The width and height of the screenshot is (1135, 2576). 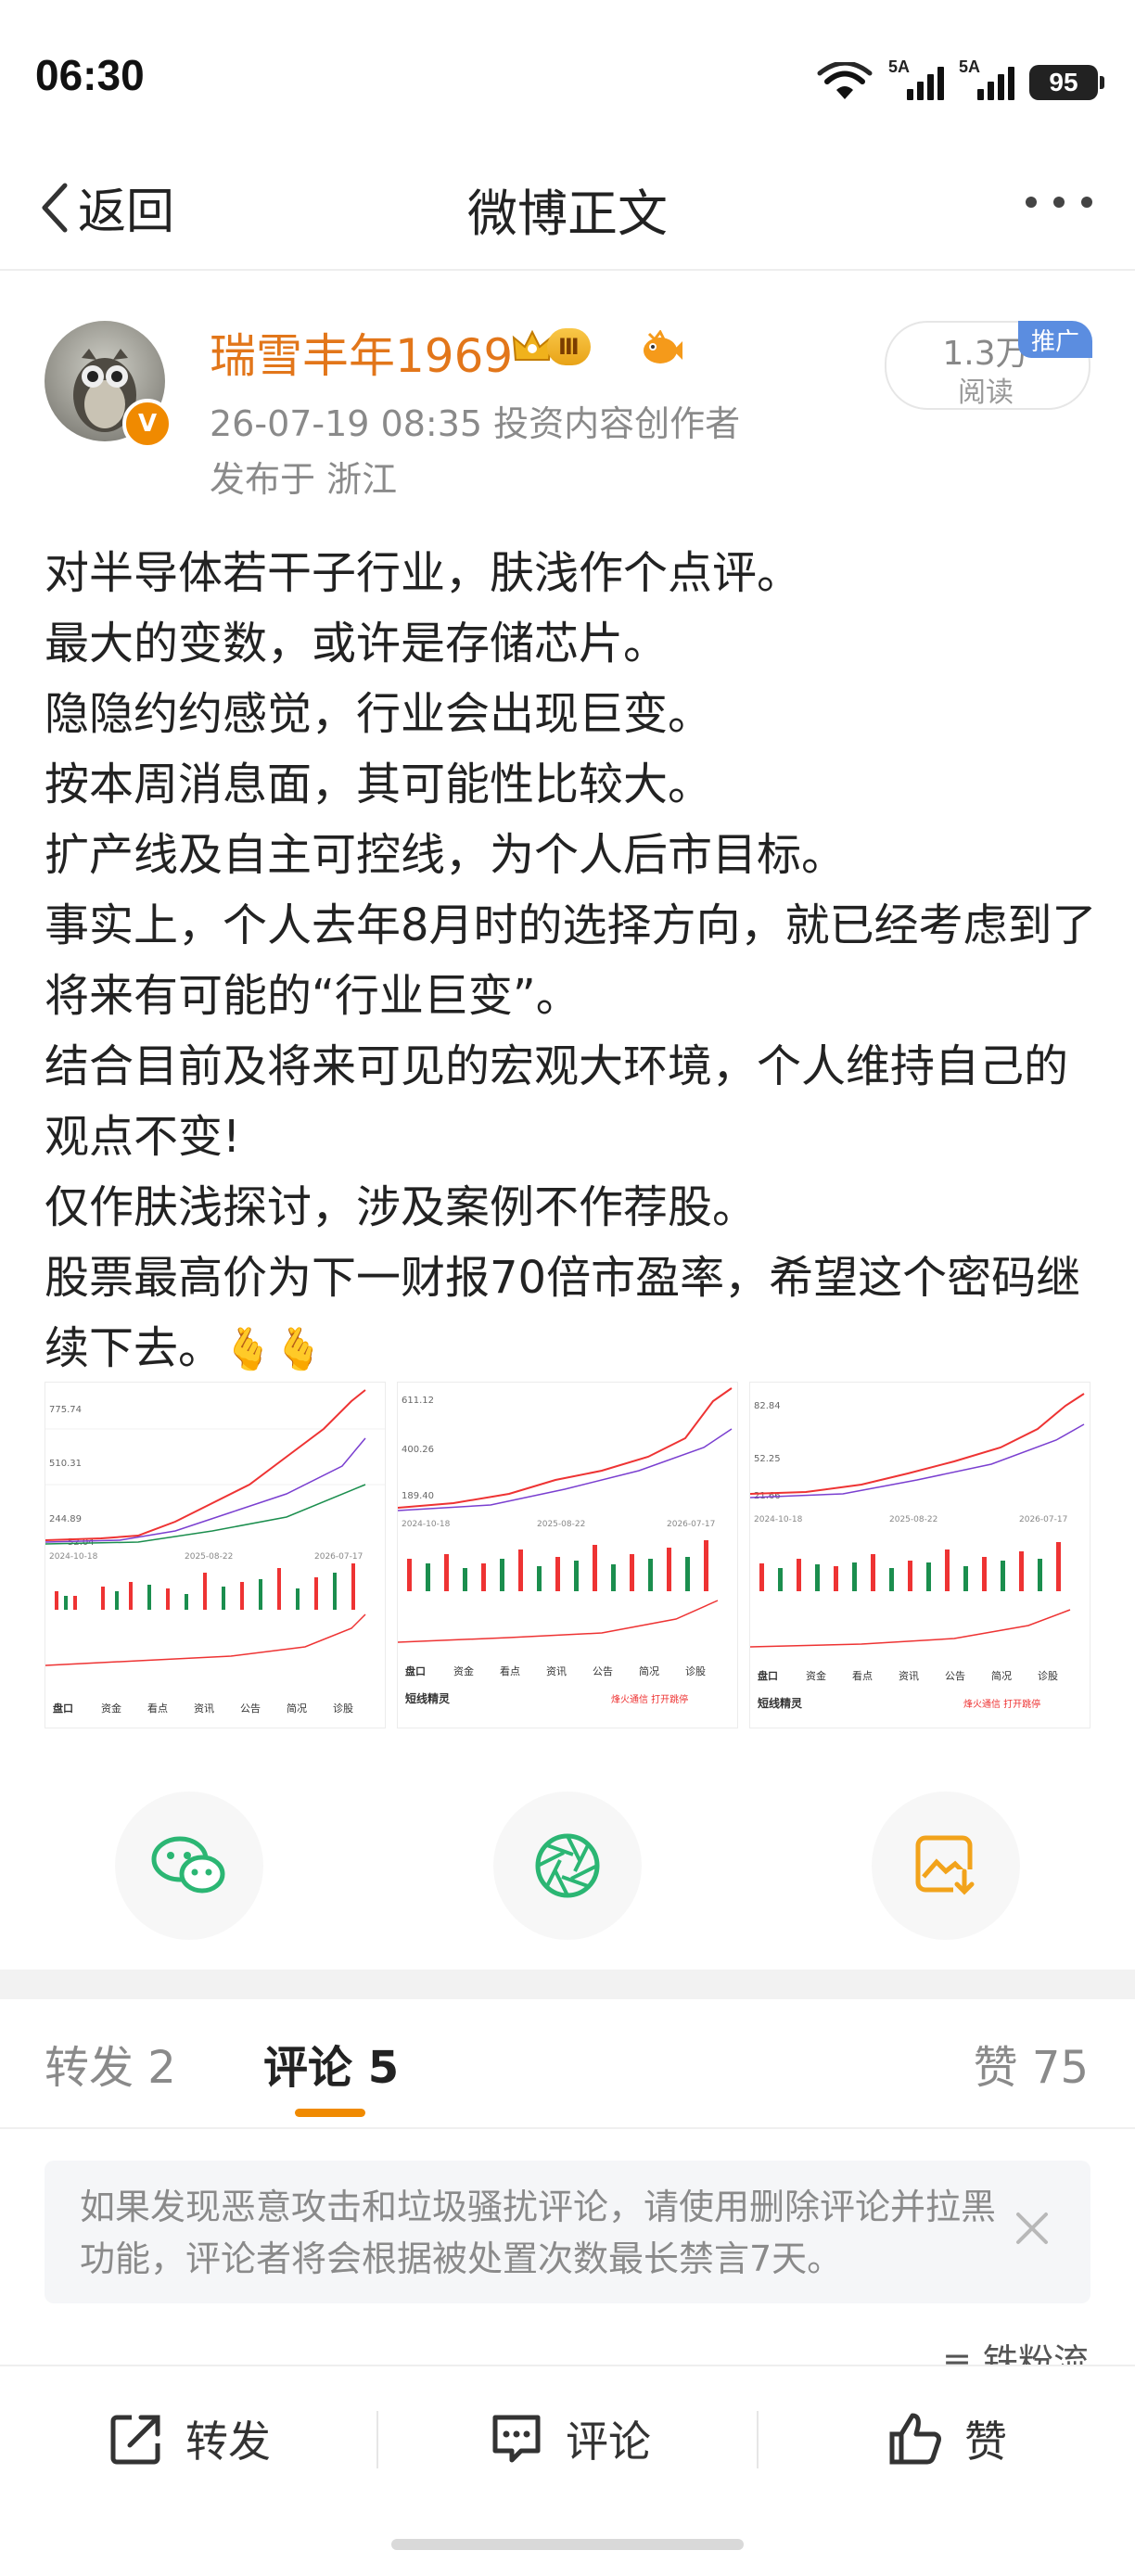 What do you see at coordinates (557, 1102) in the screenshot?
I see `post-line: 结合目前及将来可见的宏观大环境，个人维持自己的观点不变!` at bounding box center [557, 1102].